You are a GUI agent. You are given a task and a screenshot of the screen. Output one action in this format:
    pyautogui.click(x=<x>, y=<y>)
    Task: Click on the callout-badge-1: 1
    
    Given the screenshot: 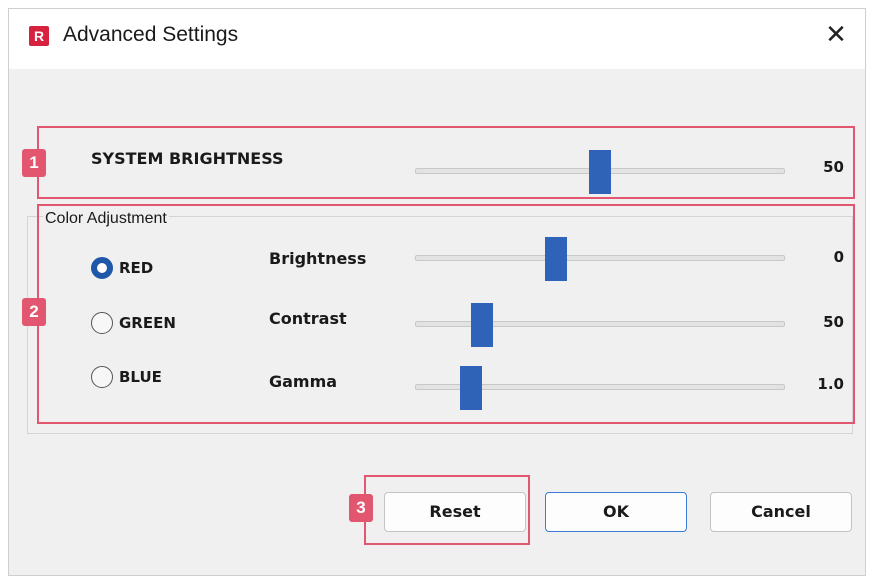 What is the action you would take?
    pyautogui.click(x=34, y=163)
    